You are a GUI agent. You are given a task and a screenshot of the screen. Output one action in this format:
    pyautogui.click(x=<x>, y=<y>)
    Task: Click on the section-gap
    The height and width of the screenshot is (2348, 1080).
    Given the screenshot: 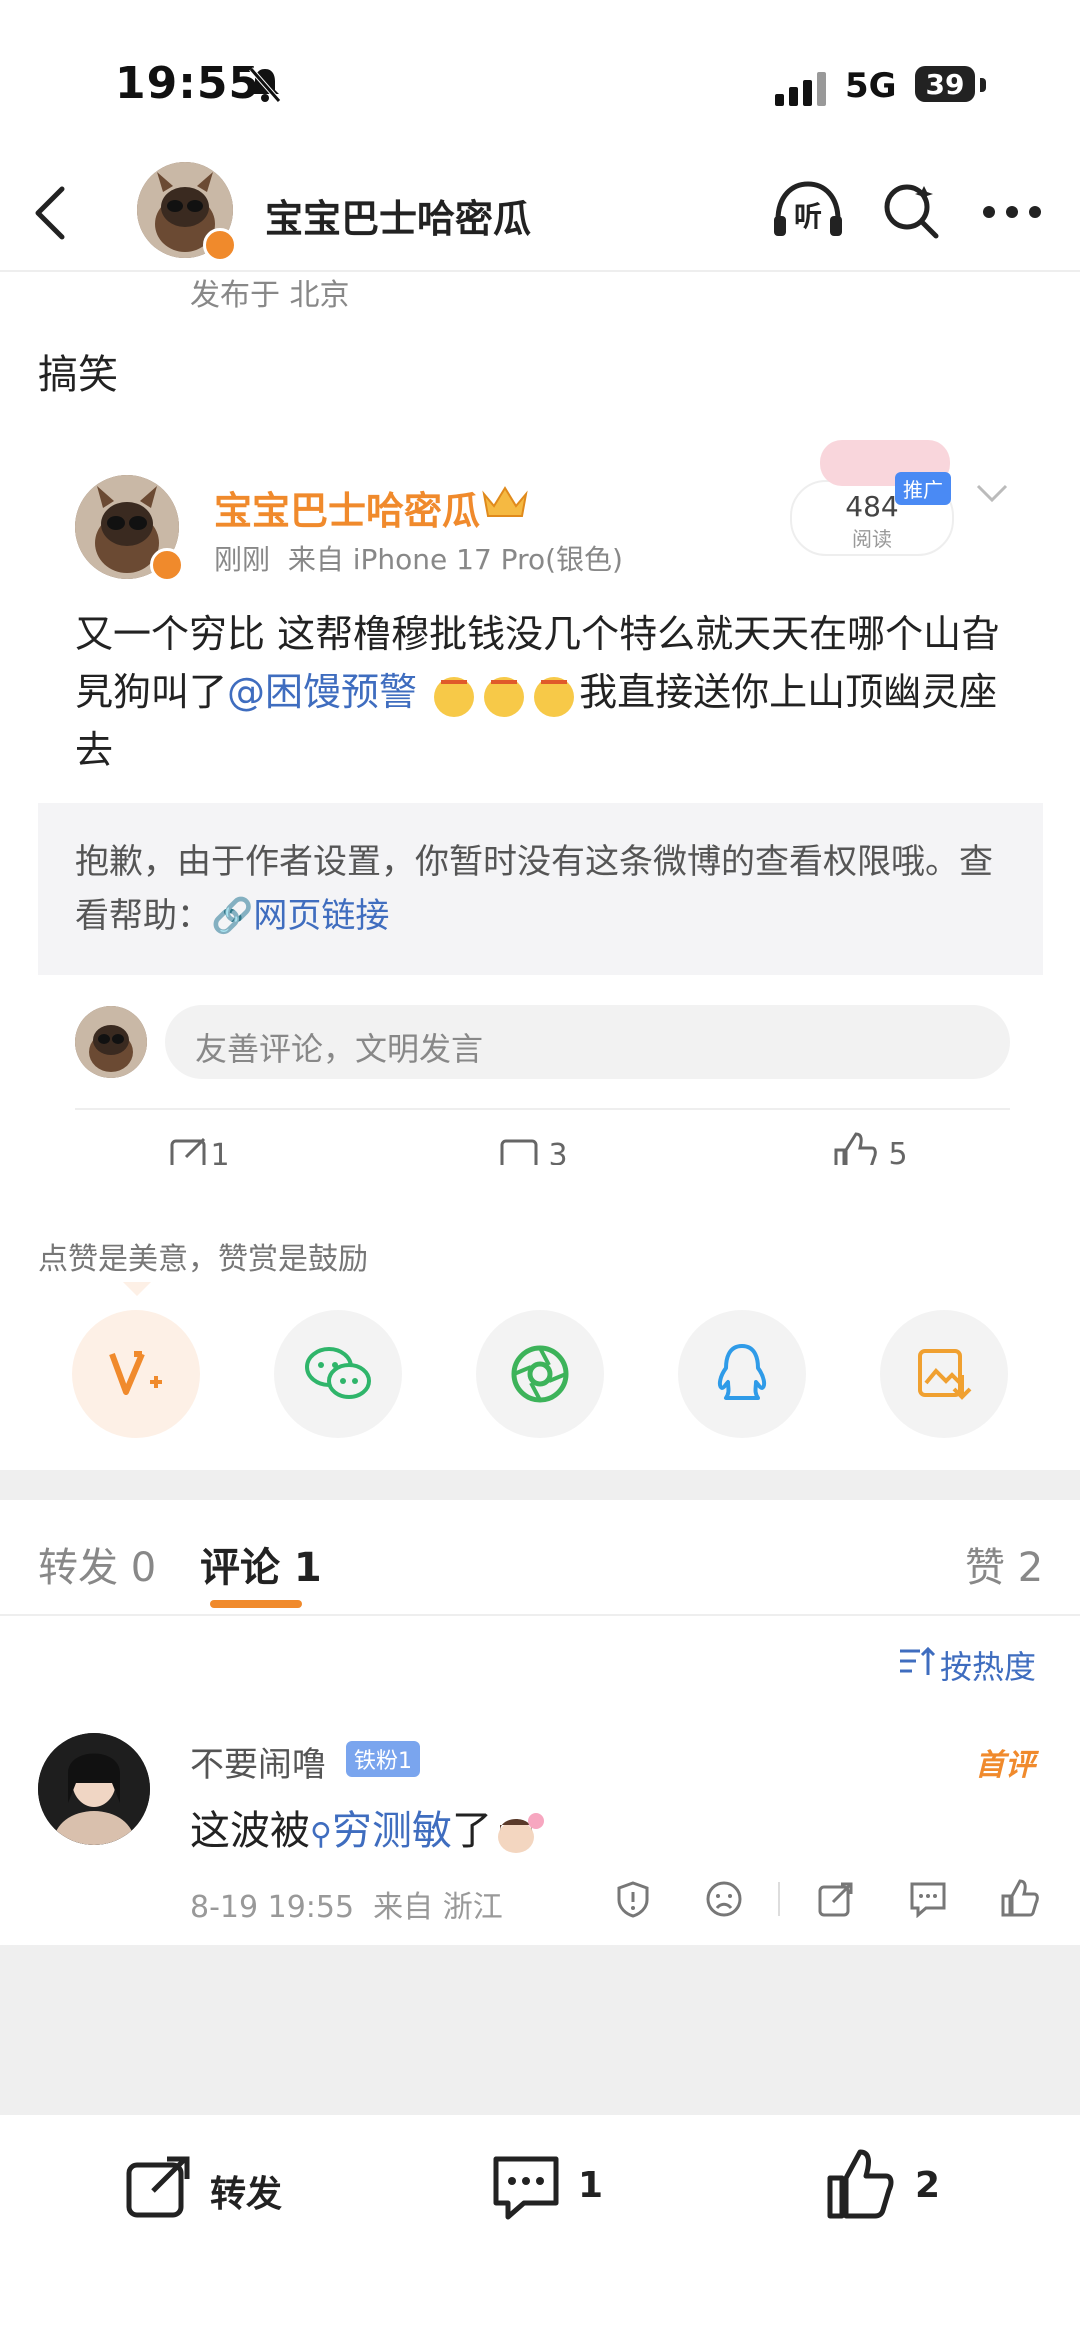 What is the action you would take?
    pyautogui.click(x=540, y=1485)
    